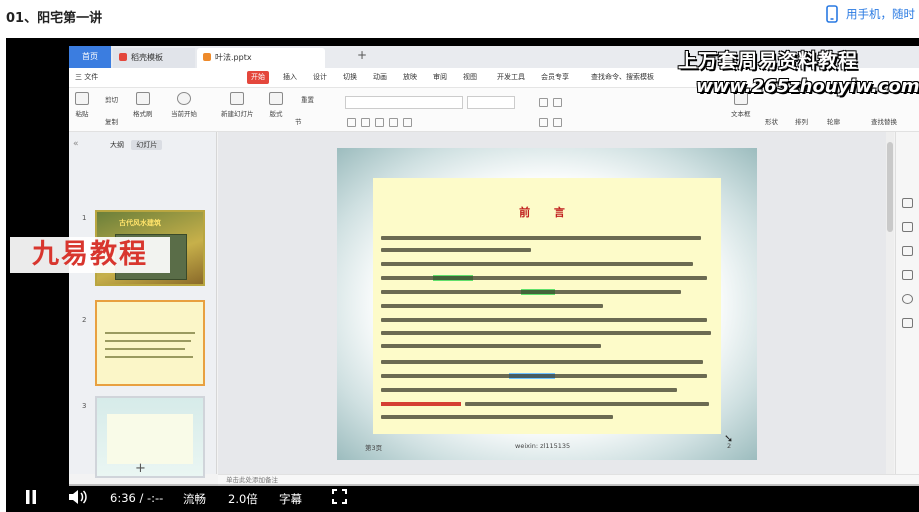 This screenshot has height=512, width=919. Describe the element at coordinates (379, 122) in the screenshot. I see `underline-icon` at that location.